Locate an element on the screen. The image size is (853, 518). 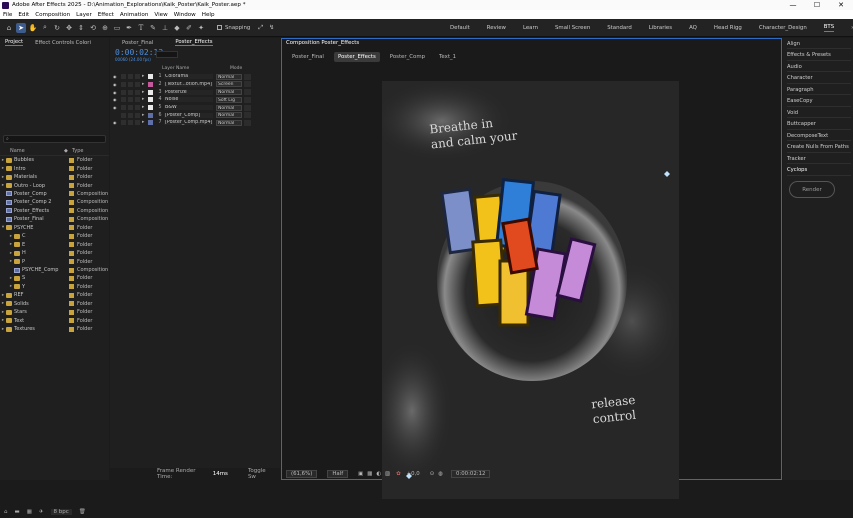
workspace-standard: Standard is located at coordinates (619, 28).